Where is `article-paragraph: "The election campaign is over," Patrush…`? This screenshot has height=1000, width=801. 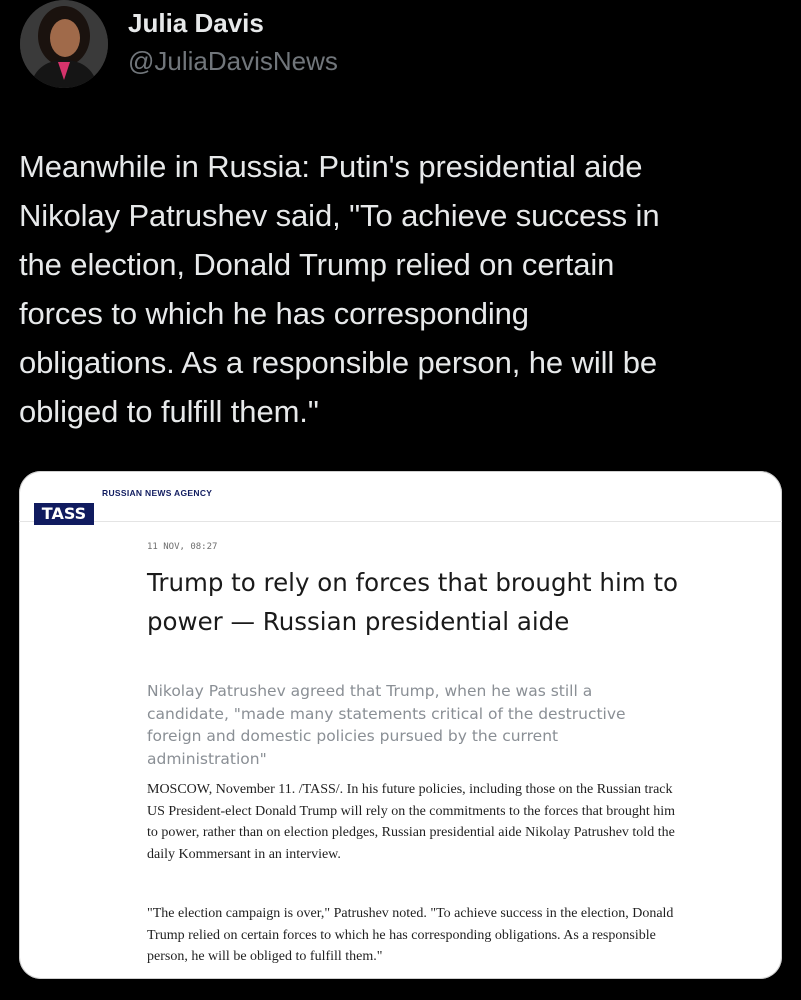
article-paragraph: "The election campaign is over," Patrush… is located at coordinates (410, 935).